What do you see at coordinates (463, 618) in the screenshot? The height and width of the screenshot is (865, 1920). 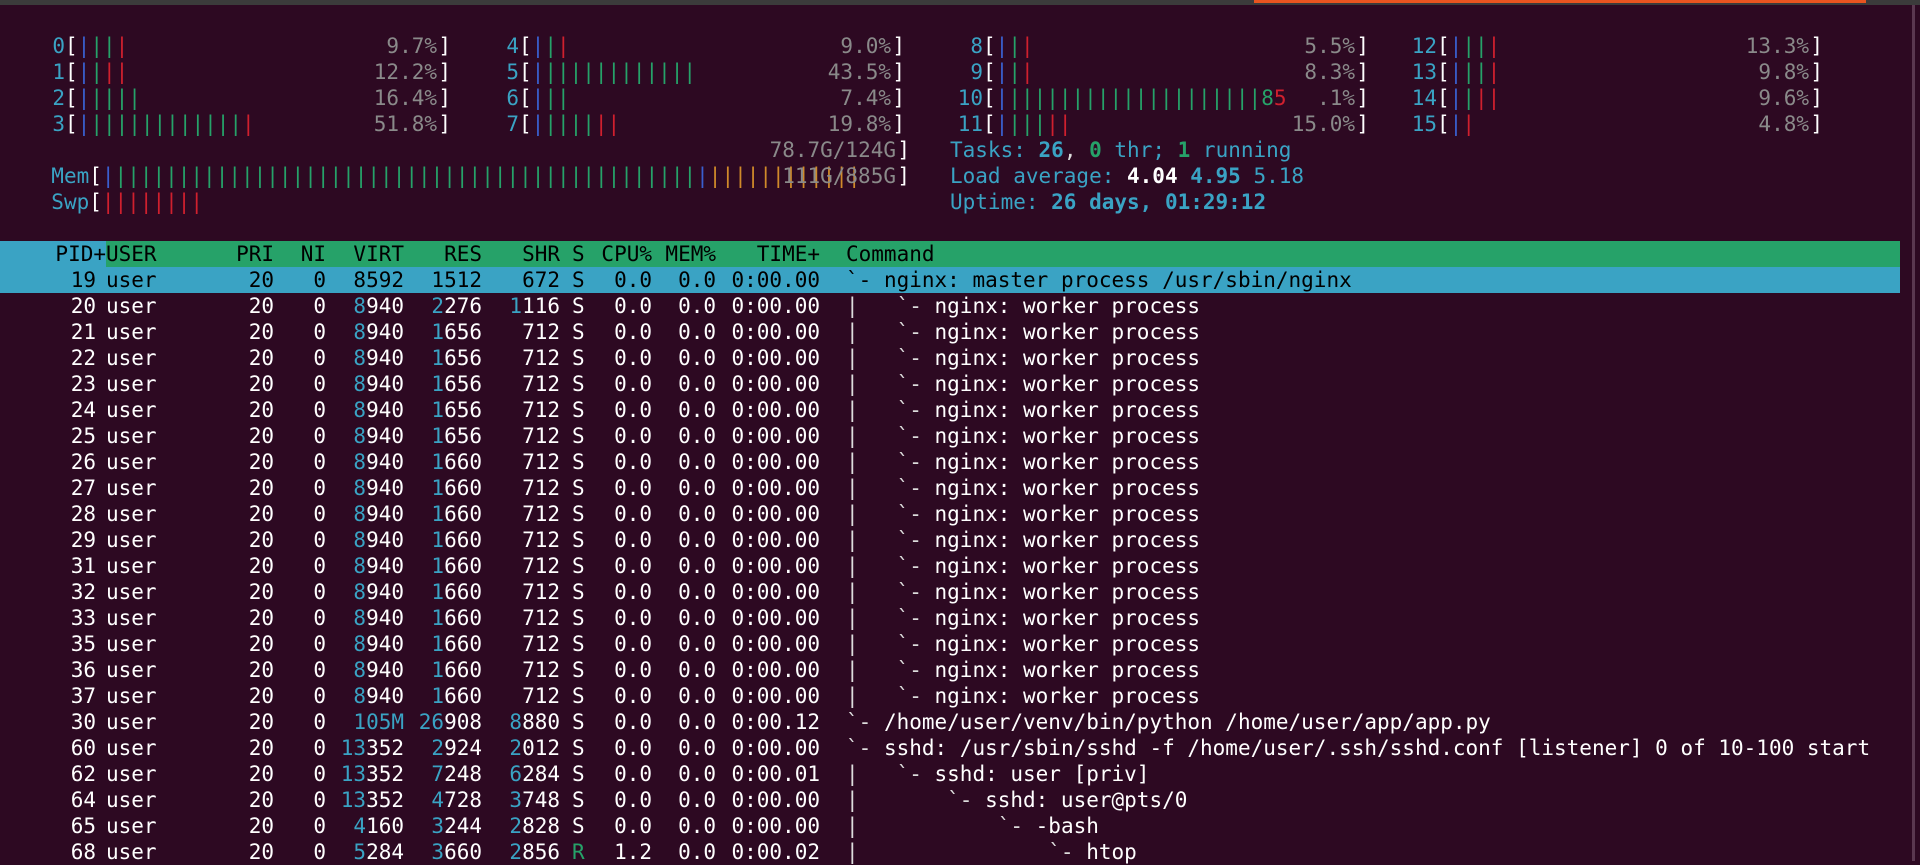 I see `res-rest: 660` at bounding box center [463, 618].